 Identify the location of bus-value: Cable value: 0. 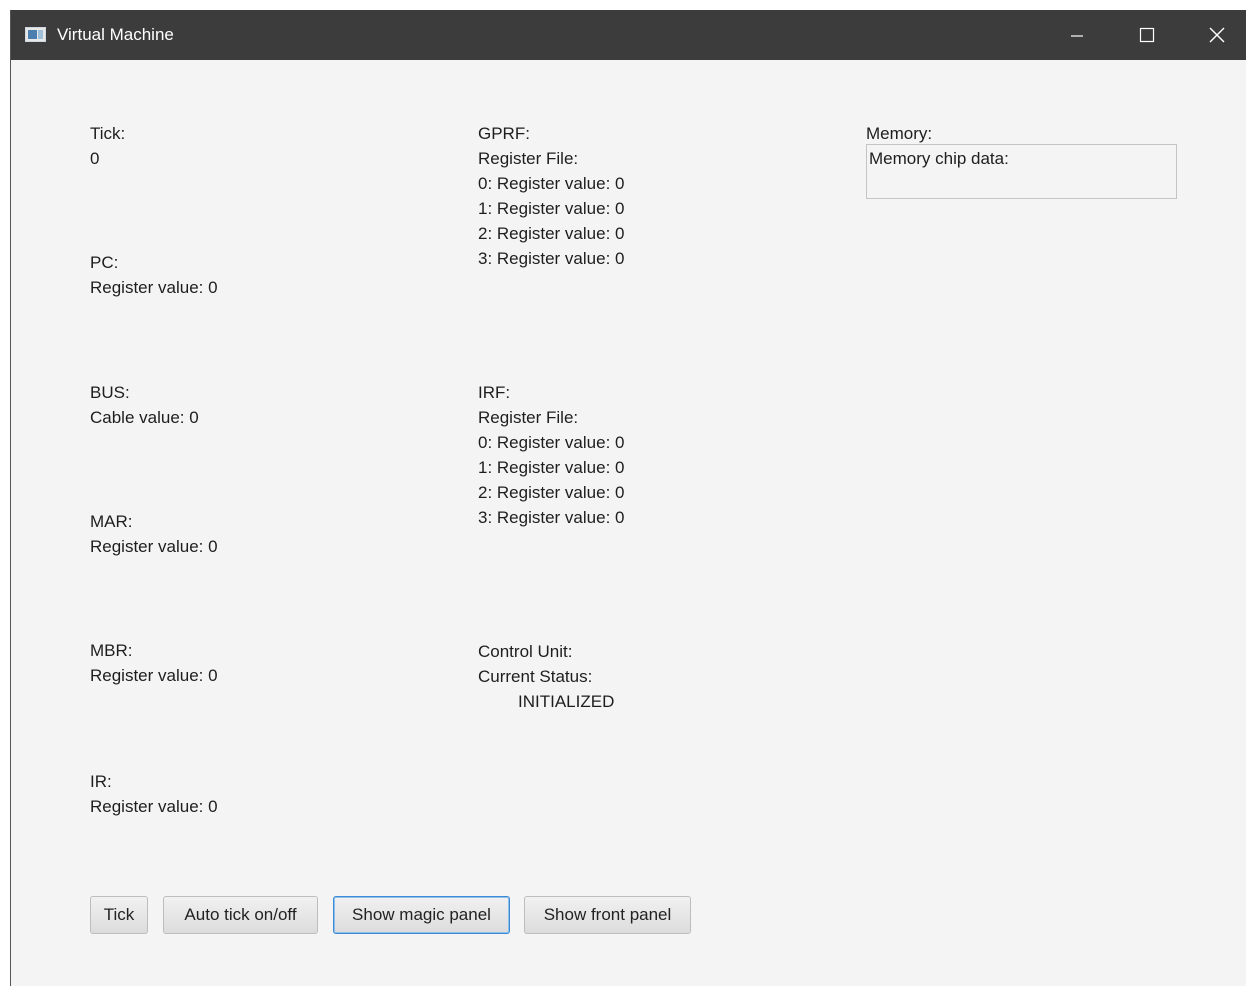
(144, 417).